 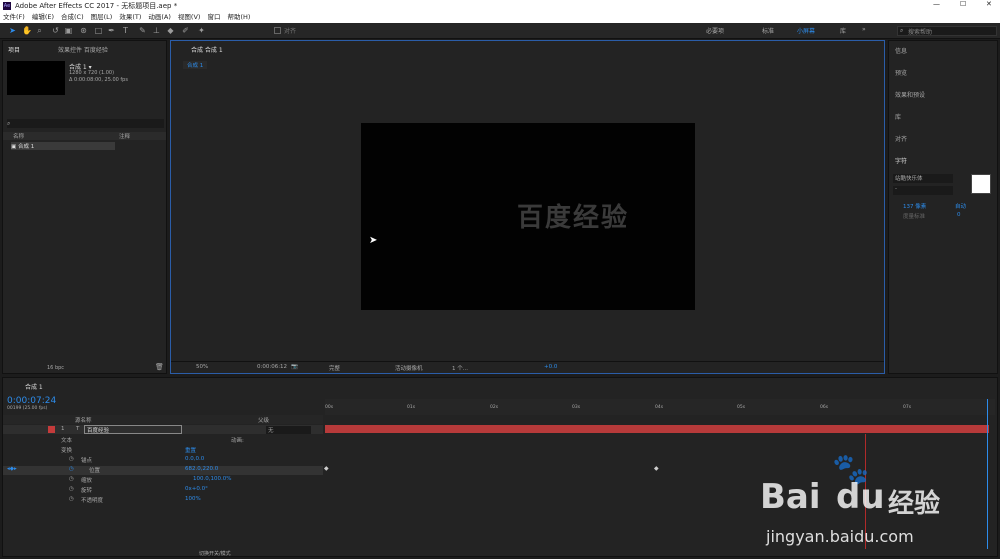 What do you see at coordinates (66, 450) in the screenshot?
I see `transform-group: 变换` at bounding box center [66, 450].